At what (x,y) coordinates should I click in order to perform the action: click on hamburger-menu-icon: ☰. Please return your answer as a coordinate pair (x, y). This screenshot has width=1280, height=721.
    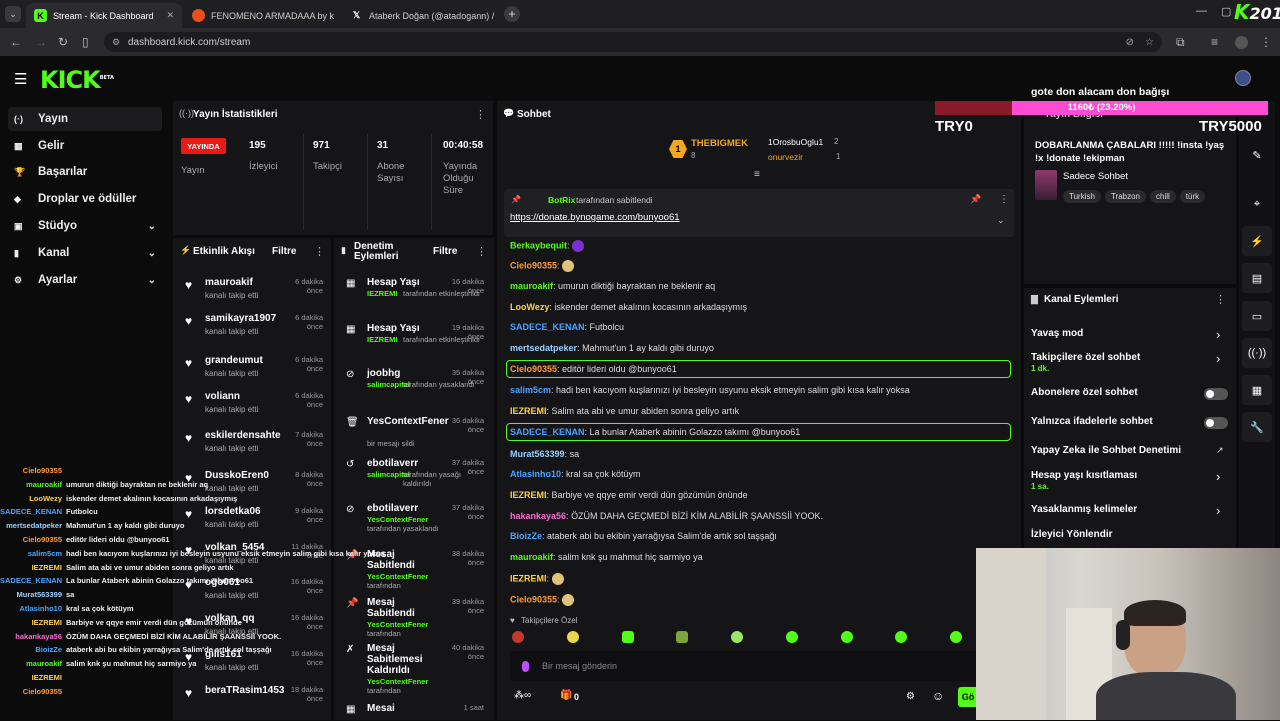
    Looking at the image, I should click on (20, 79).